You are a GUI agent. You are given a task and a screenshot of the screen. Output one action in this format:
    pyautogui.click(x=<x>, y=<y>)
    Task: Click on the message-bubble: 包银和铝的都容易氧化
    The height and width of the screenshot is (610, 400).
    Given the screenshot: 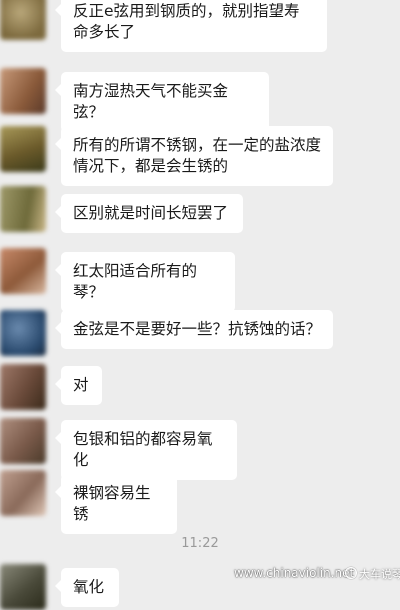 What is the action you would take?
    pyautogui.click(x=146, y=450)
    